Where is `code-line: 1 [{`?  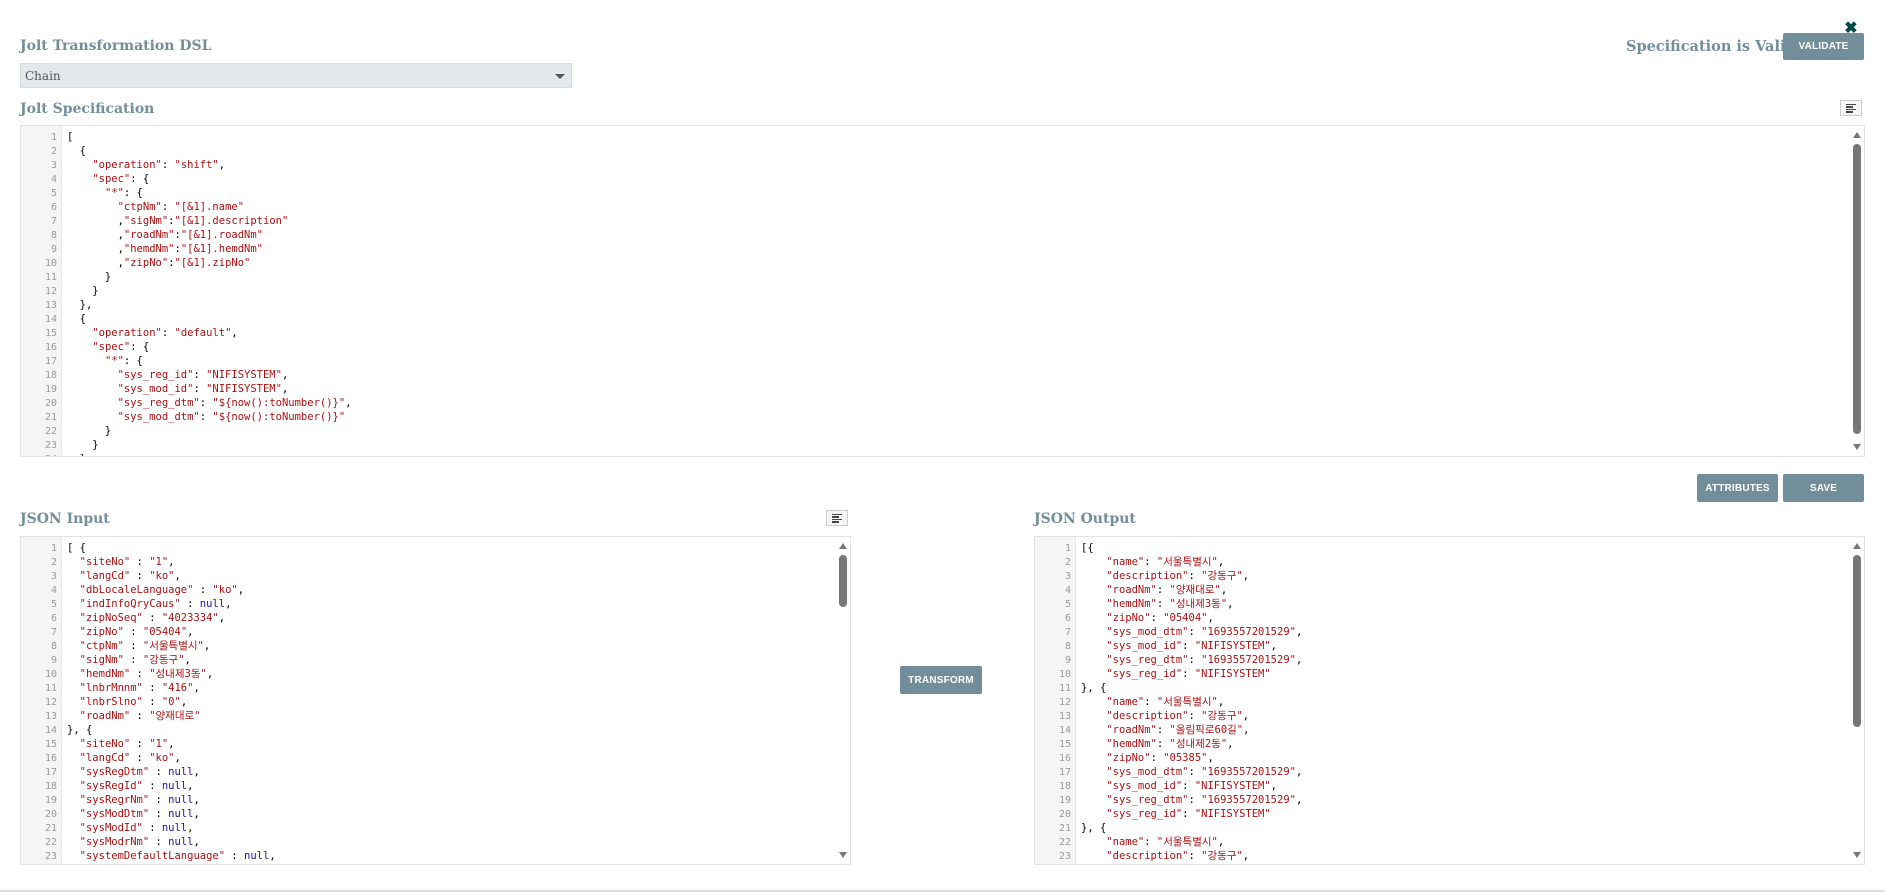 code-line: 1 [{ is located at coordinates (1442, 548).